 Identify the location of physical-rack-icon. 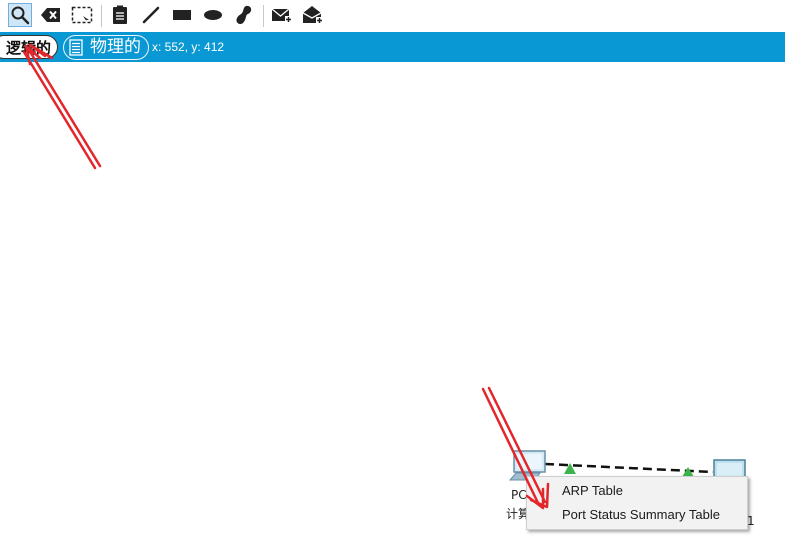
(76, 47).